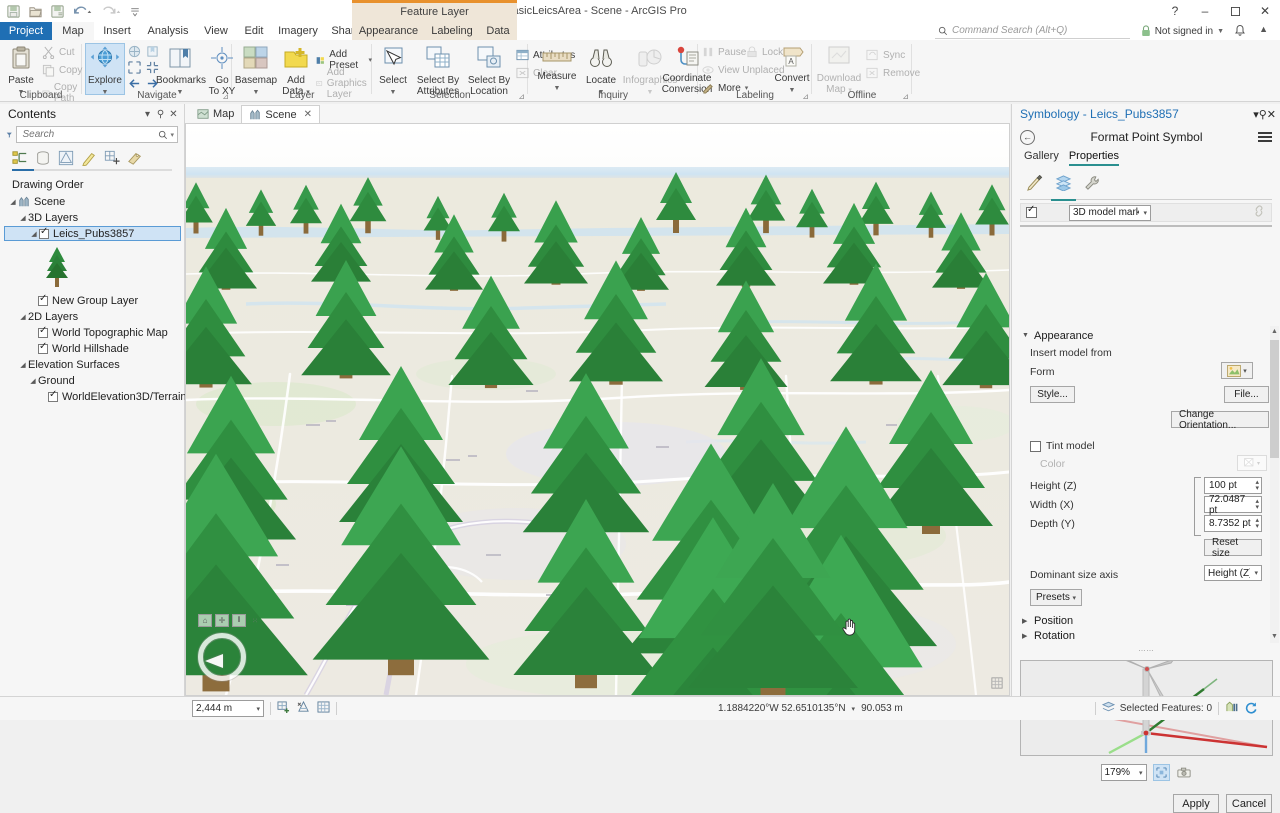 Image resolution: width=1280 pixels, height=813 pixels. I want to click on section-position: ▶ Position, so click(1146, 620).